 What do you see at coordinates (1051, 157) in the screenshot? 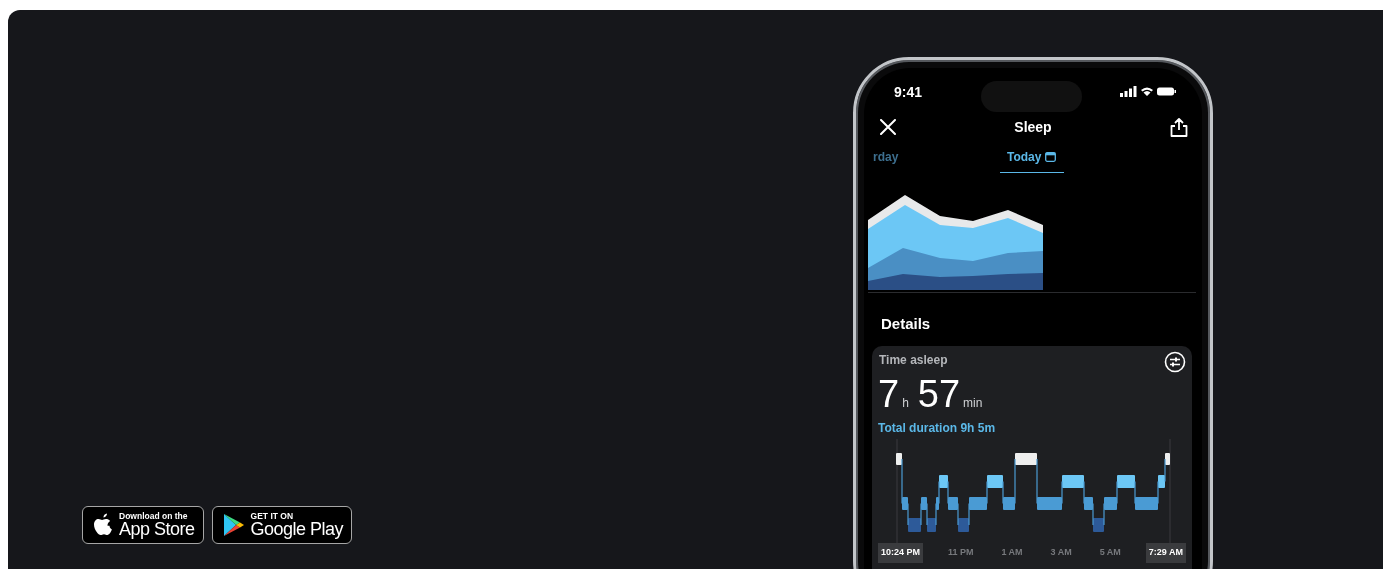
I see `calendar-icon` at bounding box center [1051, 157].